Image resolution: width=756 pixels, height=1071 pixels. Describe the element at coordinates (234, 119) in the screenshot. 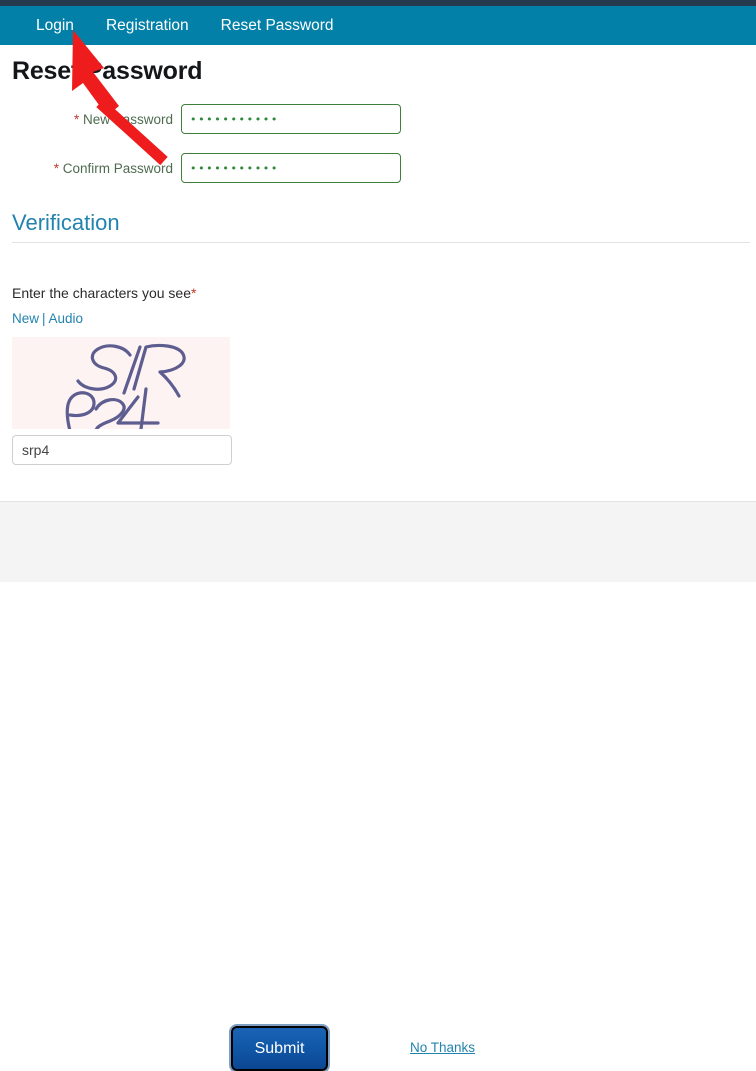

I see `new-password-masked-value: •••••••••••` at that location.